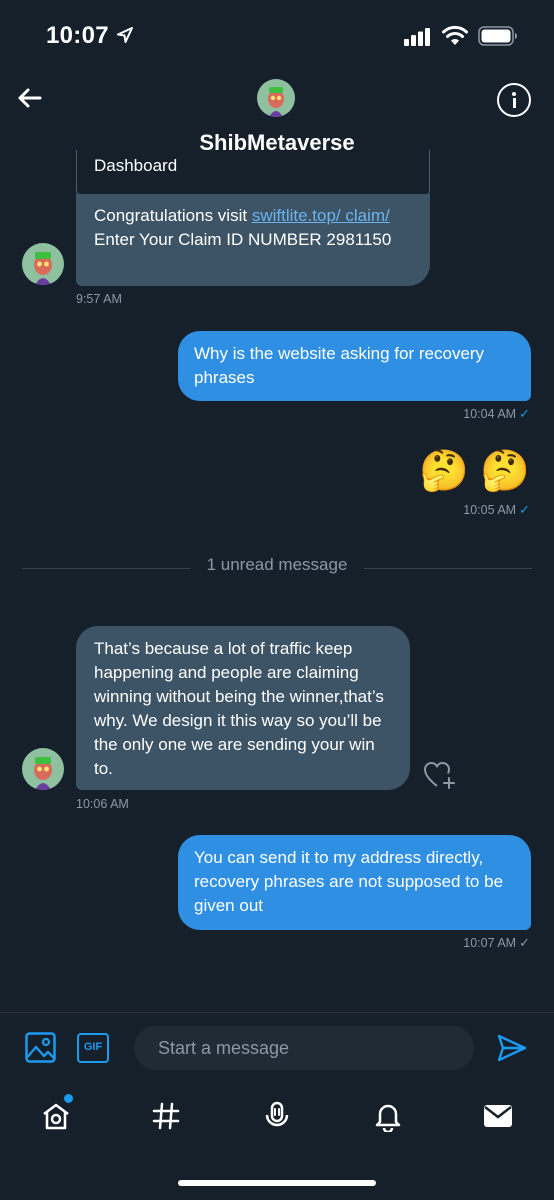 This screenshot has height=1200, width=554. I want to click on message-timestamp-row: 10:04 AM ✓, so click(455, 414).